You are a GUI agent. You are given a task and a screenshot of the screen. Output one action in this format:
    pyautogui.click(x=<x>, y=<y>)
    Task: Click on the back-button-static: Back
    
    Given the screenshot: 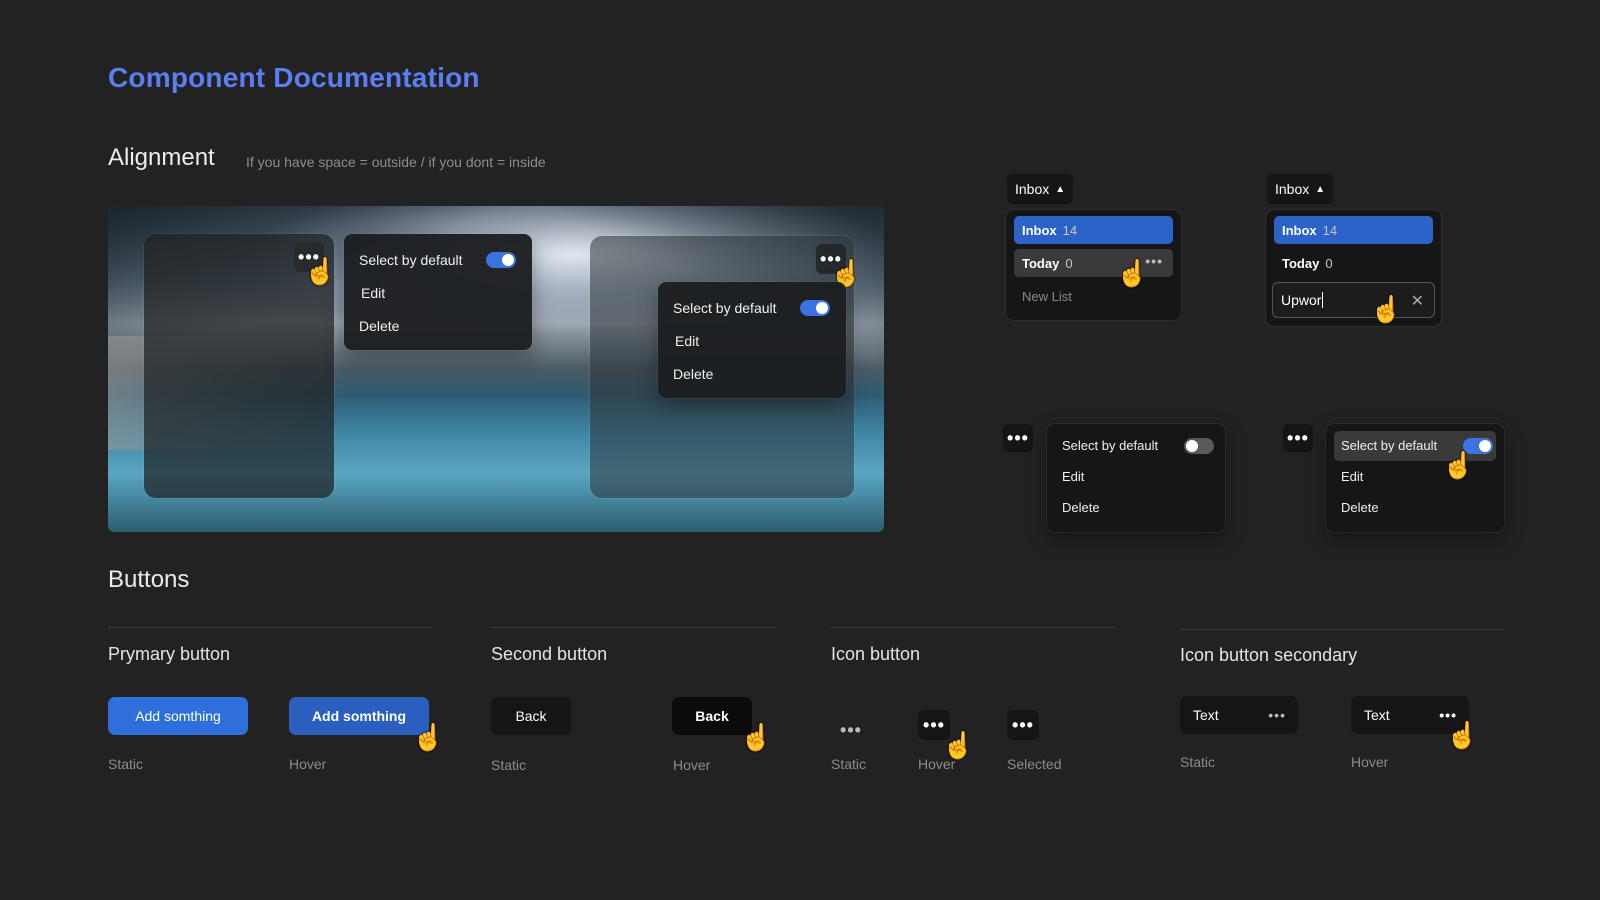 What is the action you would take?
    pyautogui.click(x=531, y=716)
    